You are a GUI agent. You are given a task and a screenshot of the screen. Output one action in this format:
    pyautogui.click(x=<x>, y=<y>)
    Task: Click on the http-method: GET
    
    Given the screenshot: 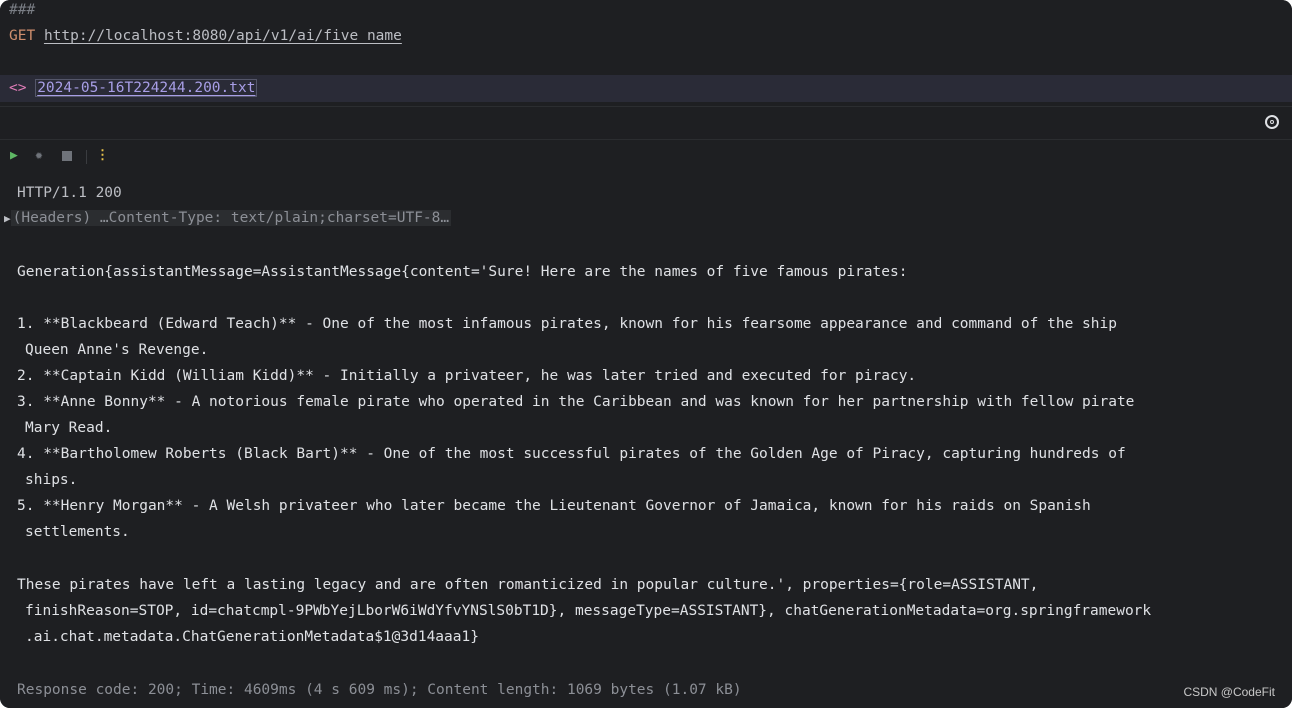 What is the action you would take?
    pyautogui.click(x=22, y=36)
    